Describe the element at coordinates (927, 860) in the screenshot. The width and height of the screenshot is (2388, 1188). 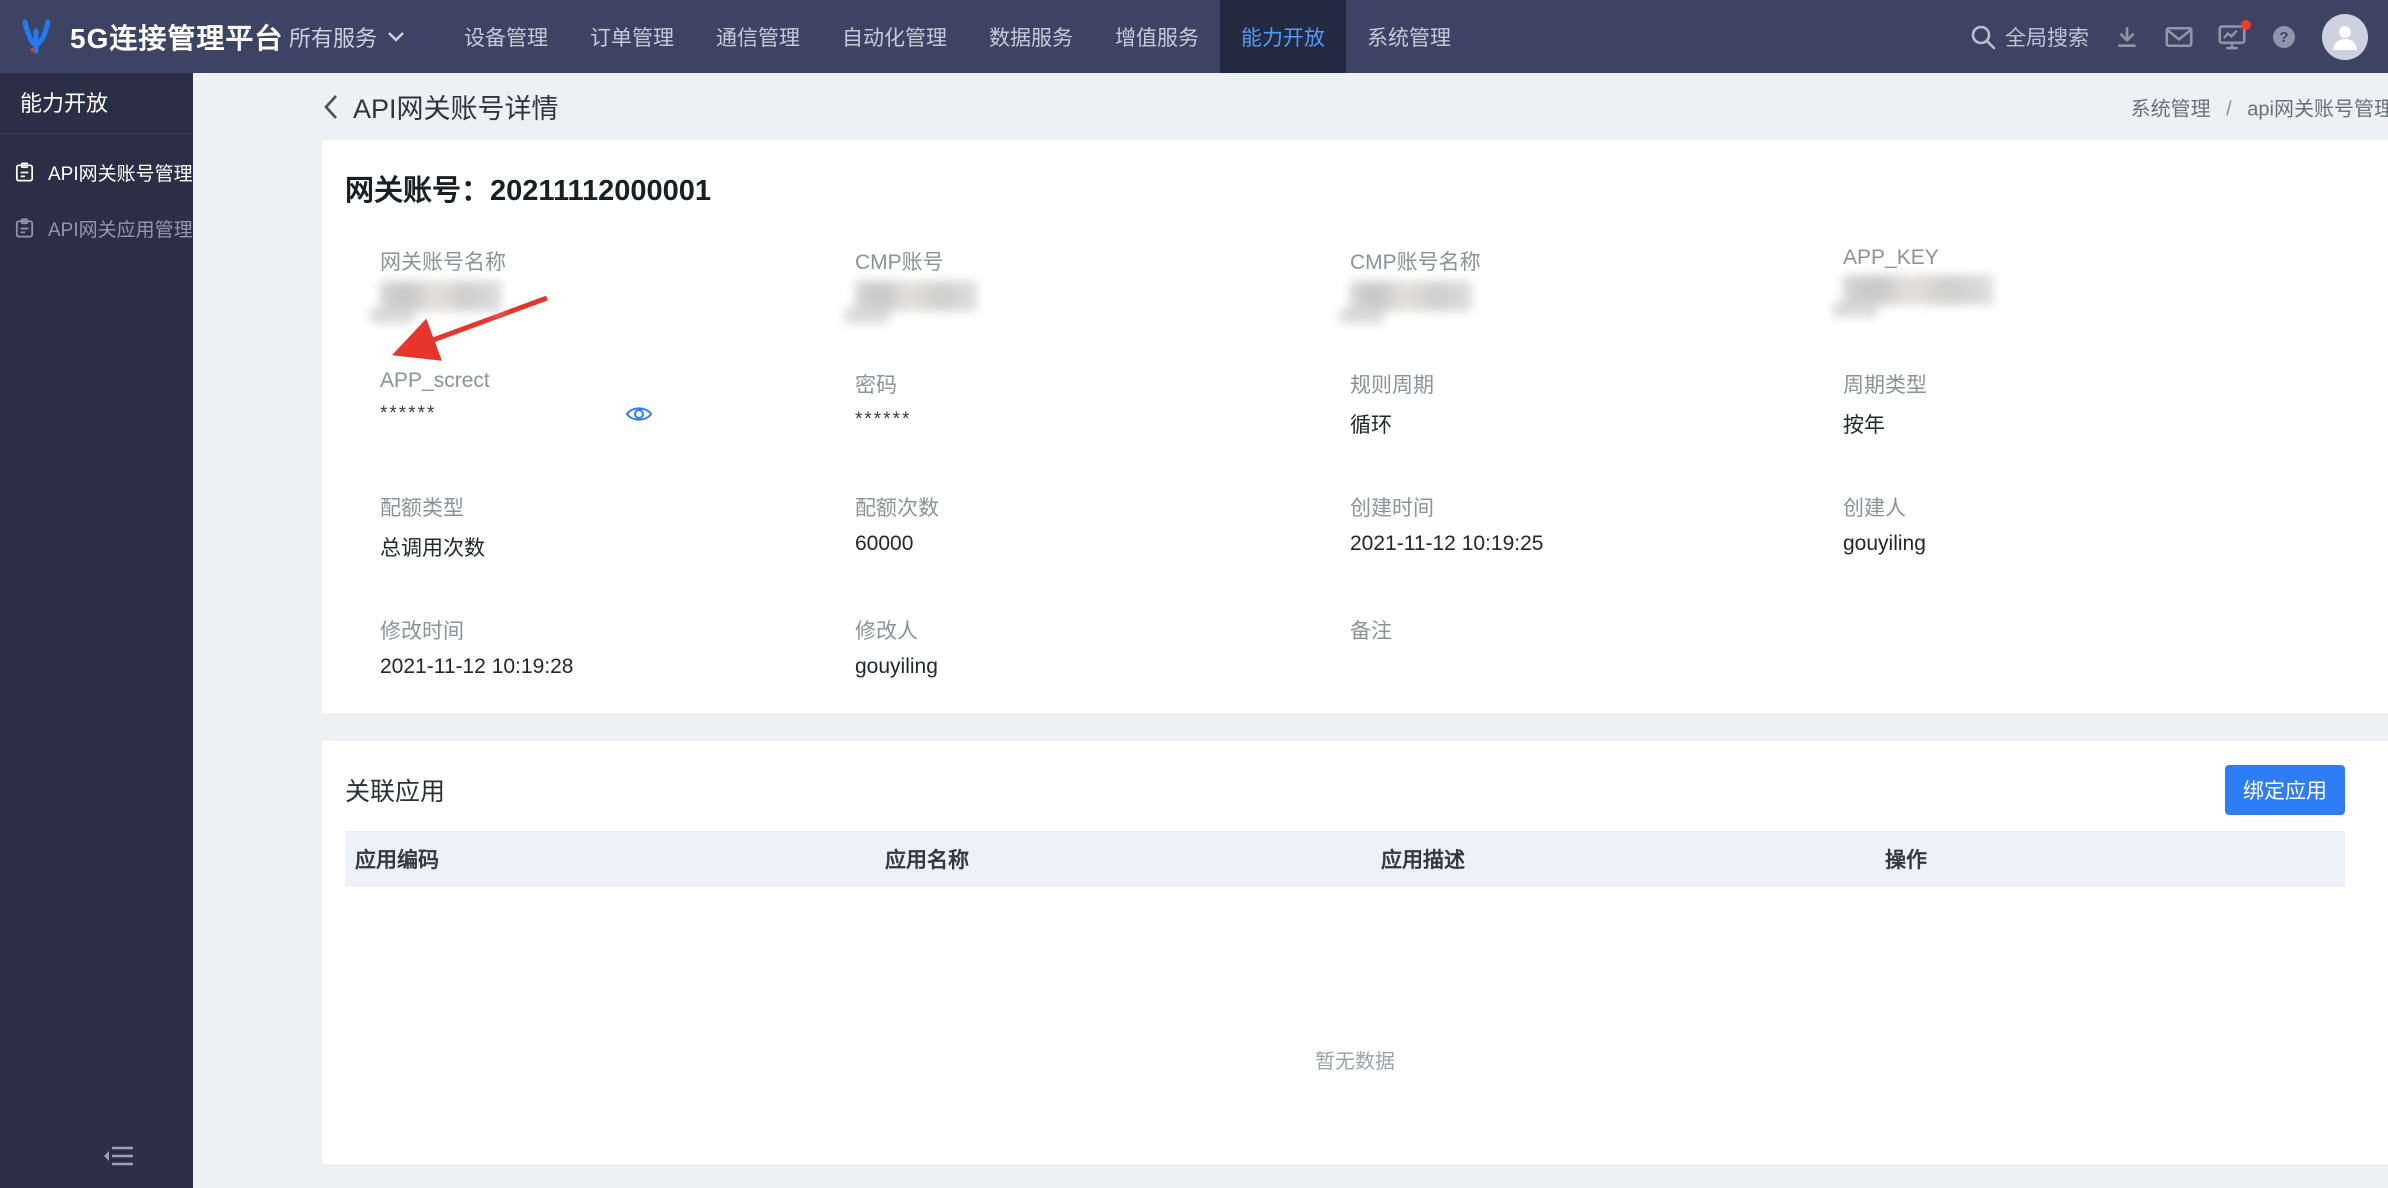
I see `column-header-app-name: 应用名称` at that location.